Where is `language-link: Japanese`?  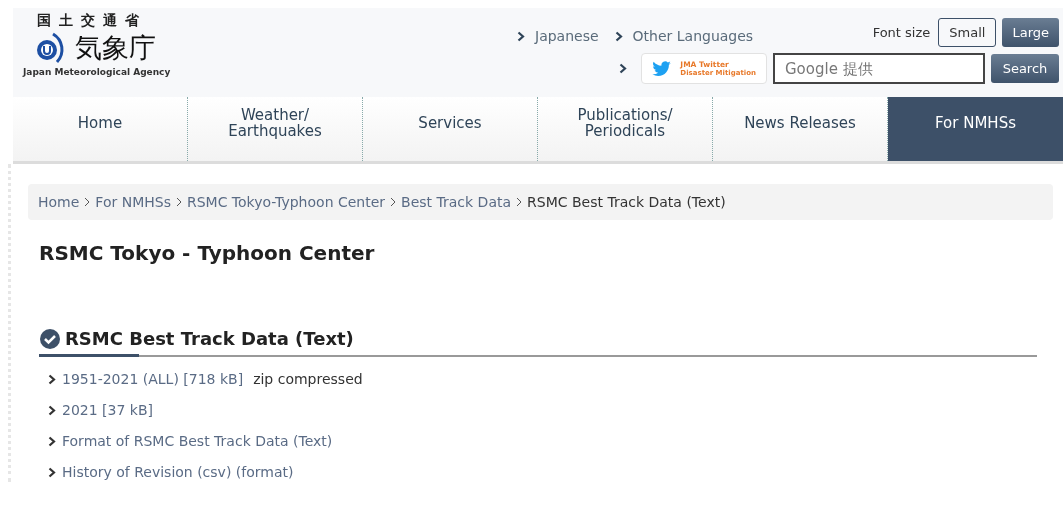 language-link: Japanese is located at coordinates (567, 36).